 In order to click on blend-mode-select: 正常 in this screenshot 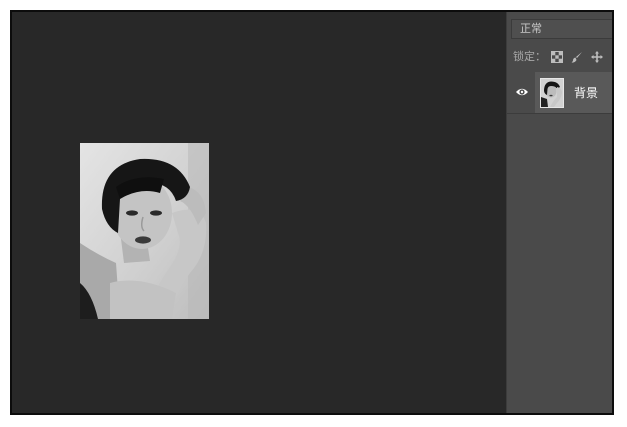, I will do `click(561, 29)`.